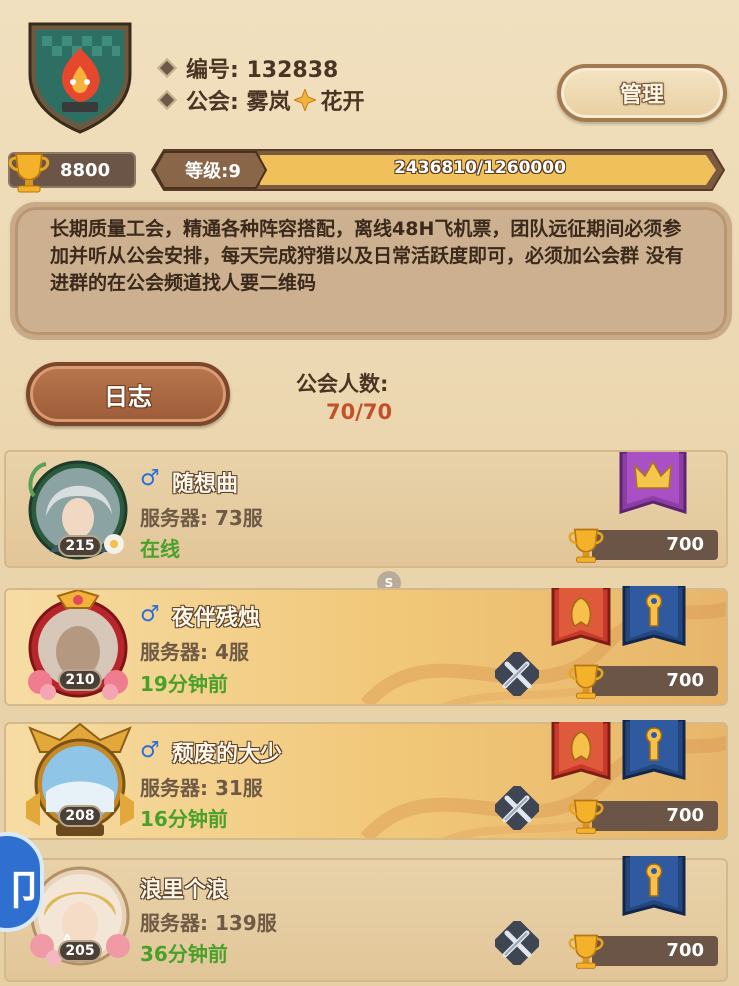  Describe the element at coordinates (128, 394) in the screenshot. I see `log-button: 日志` at that location.